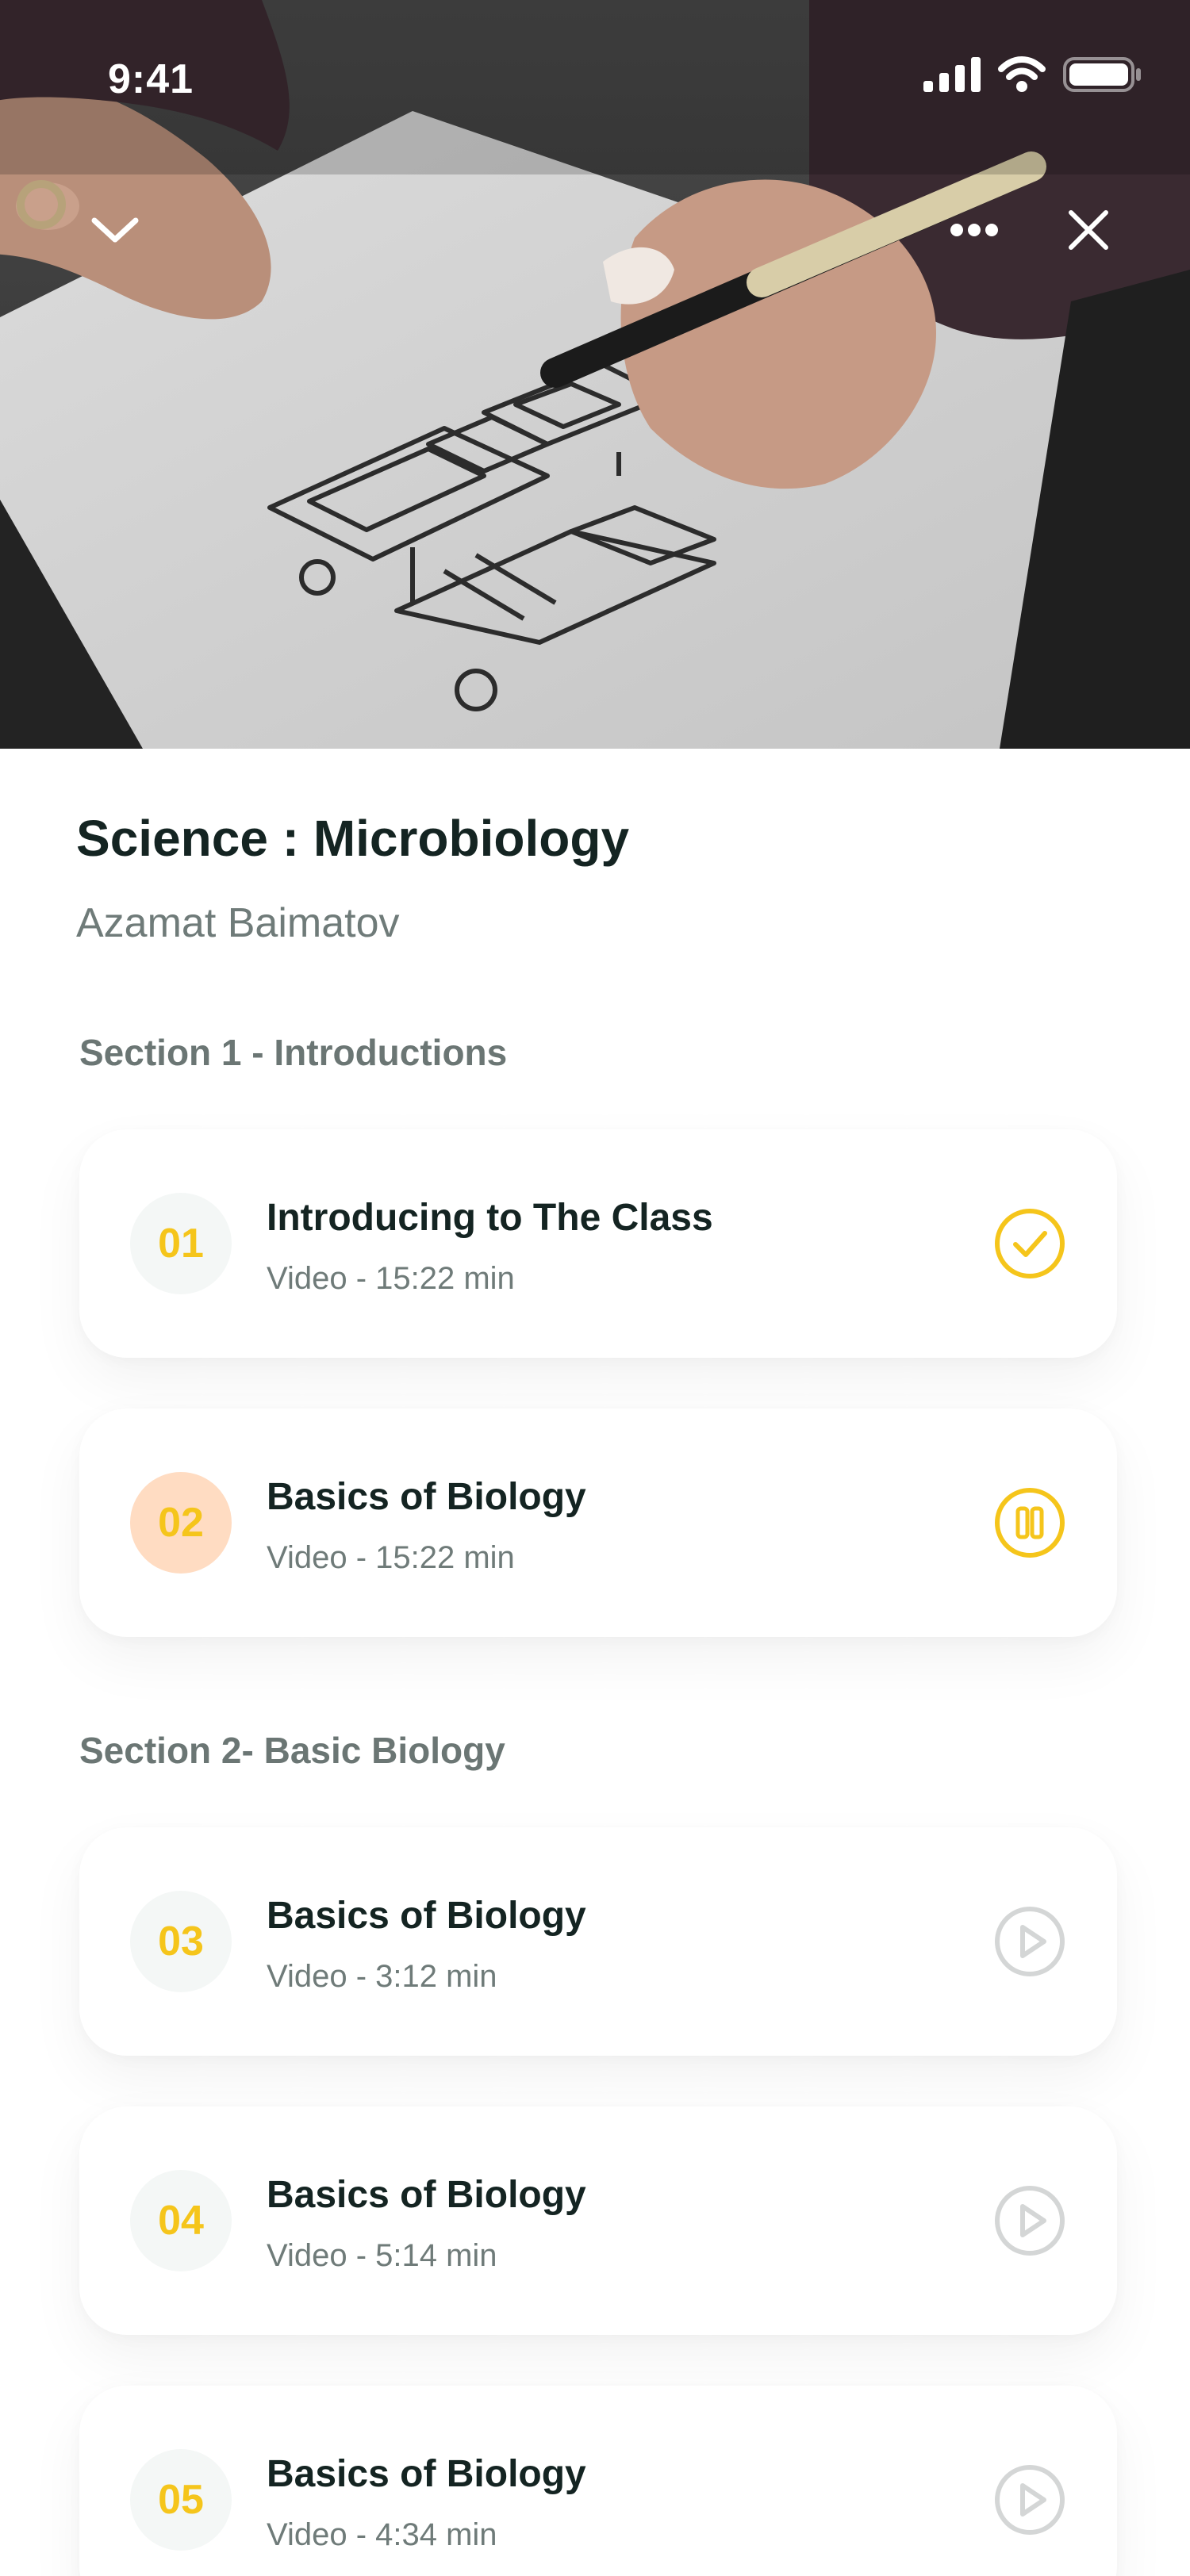  What do you see at coordinates (382, 2255) in the screenshot?
I see `lesson-meta: Video - 5:14 min` at bounding box center [382, 2255].